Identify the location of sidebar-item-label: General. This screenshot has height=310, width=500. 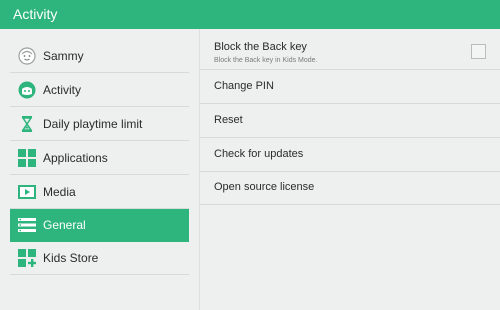
(64, 225).